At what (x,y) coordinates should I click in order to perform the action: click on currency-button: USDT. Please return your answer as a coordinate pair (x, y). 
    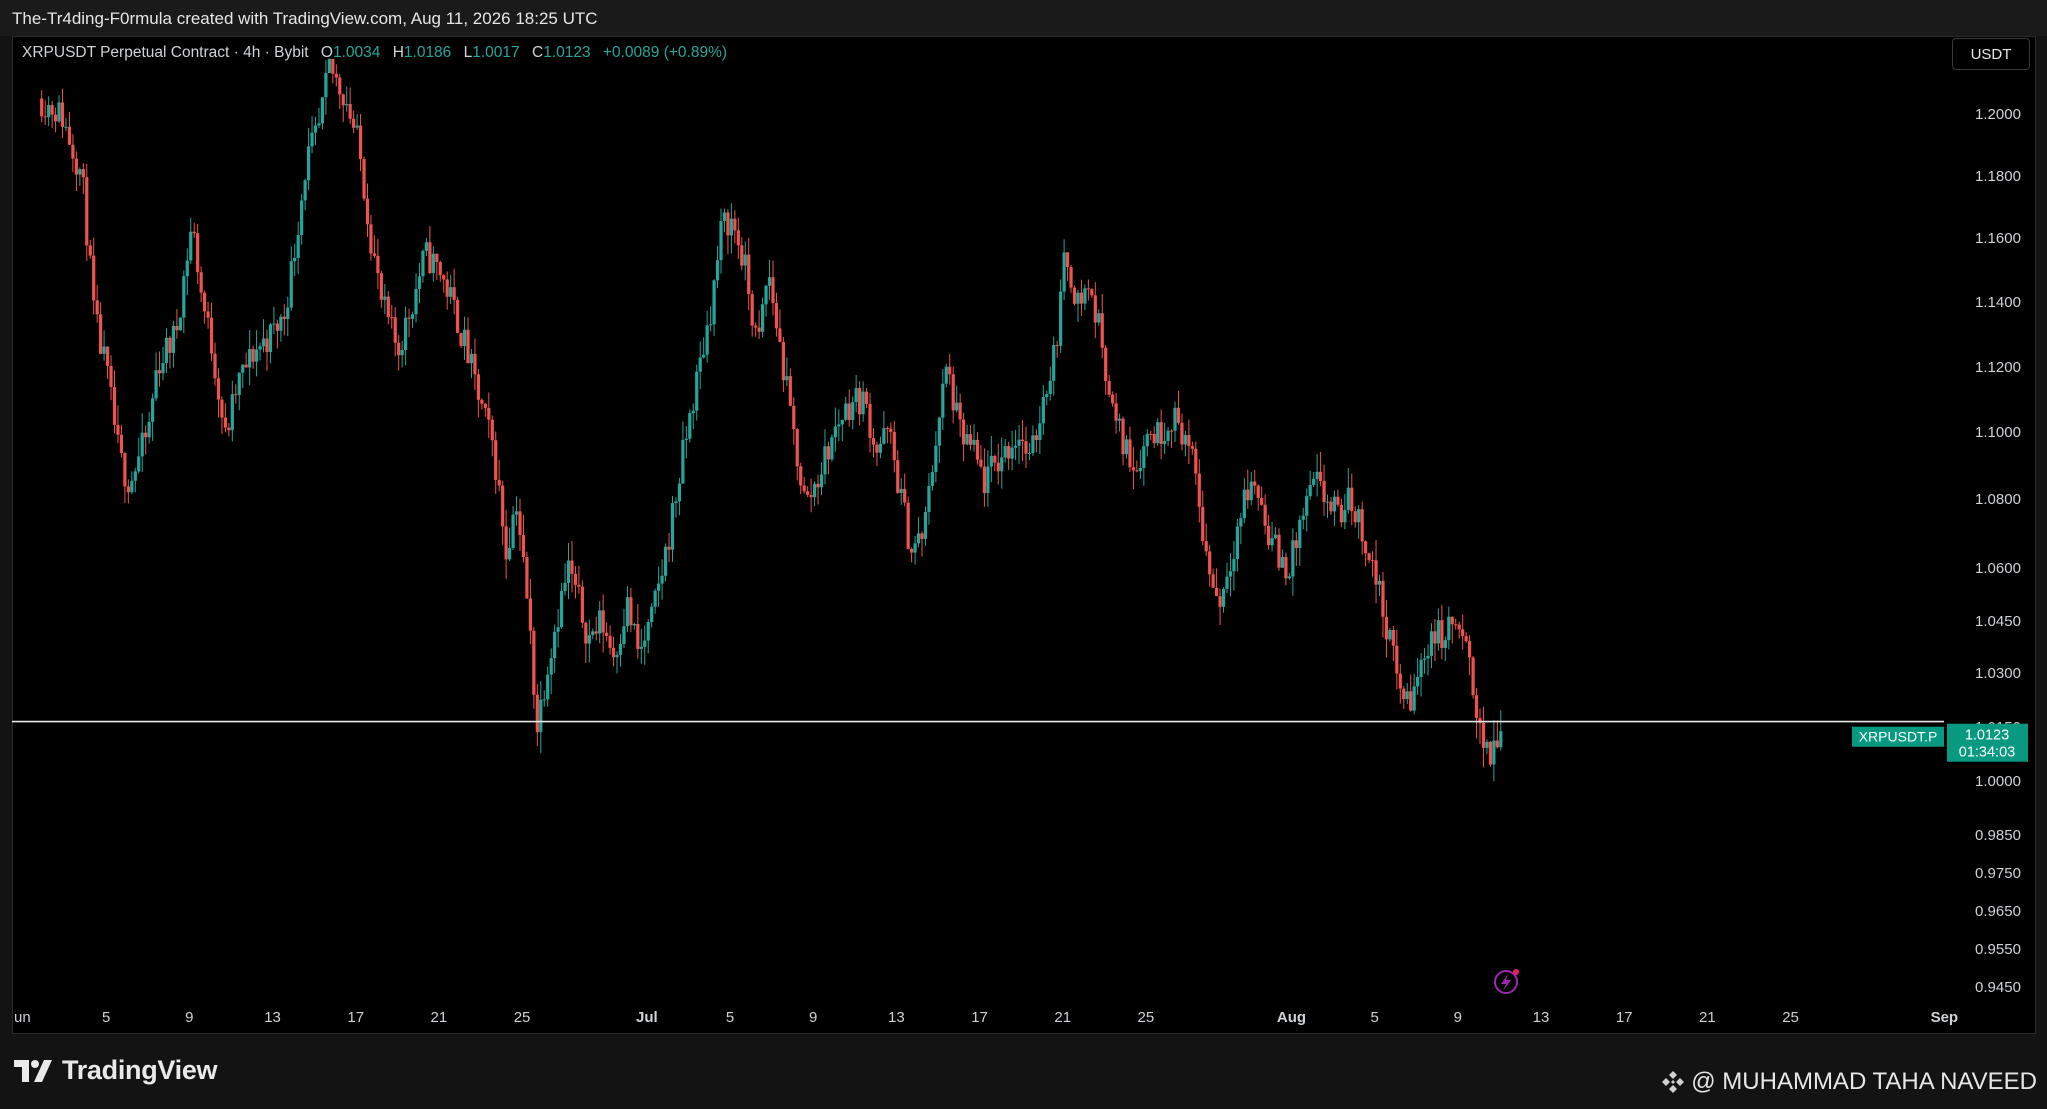
    Looking at the image, I should click on (1991, 54).